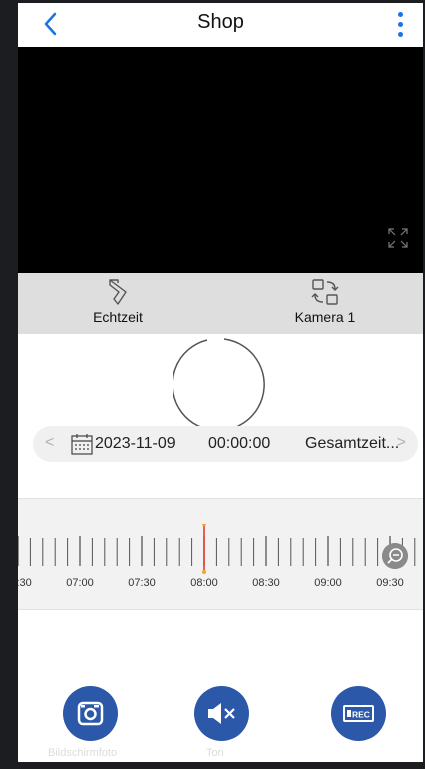 The height and width of the screenshot is (769, 425). Describe the element at coordinates (266, 583) in the screenshot. I see `timeline-label: 08:30` at that location.